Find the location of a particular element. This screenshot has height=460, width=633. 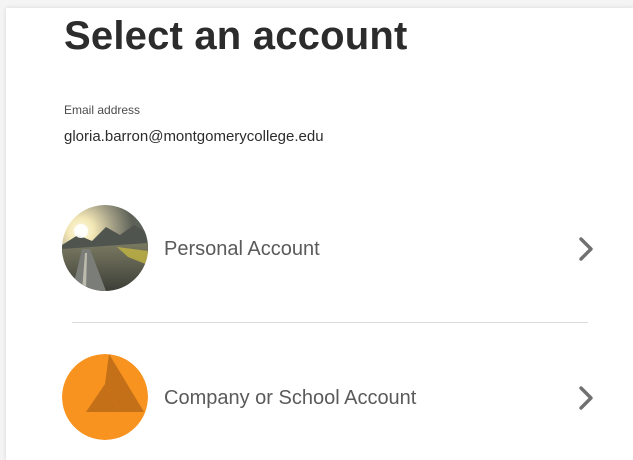

landscape-photo-avatar-icon is located at coordinates (105, 248).